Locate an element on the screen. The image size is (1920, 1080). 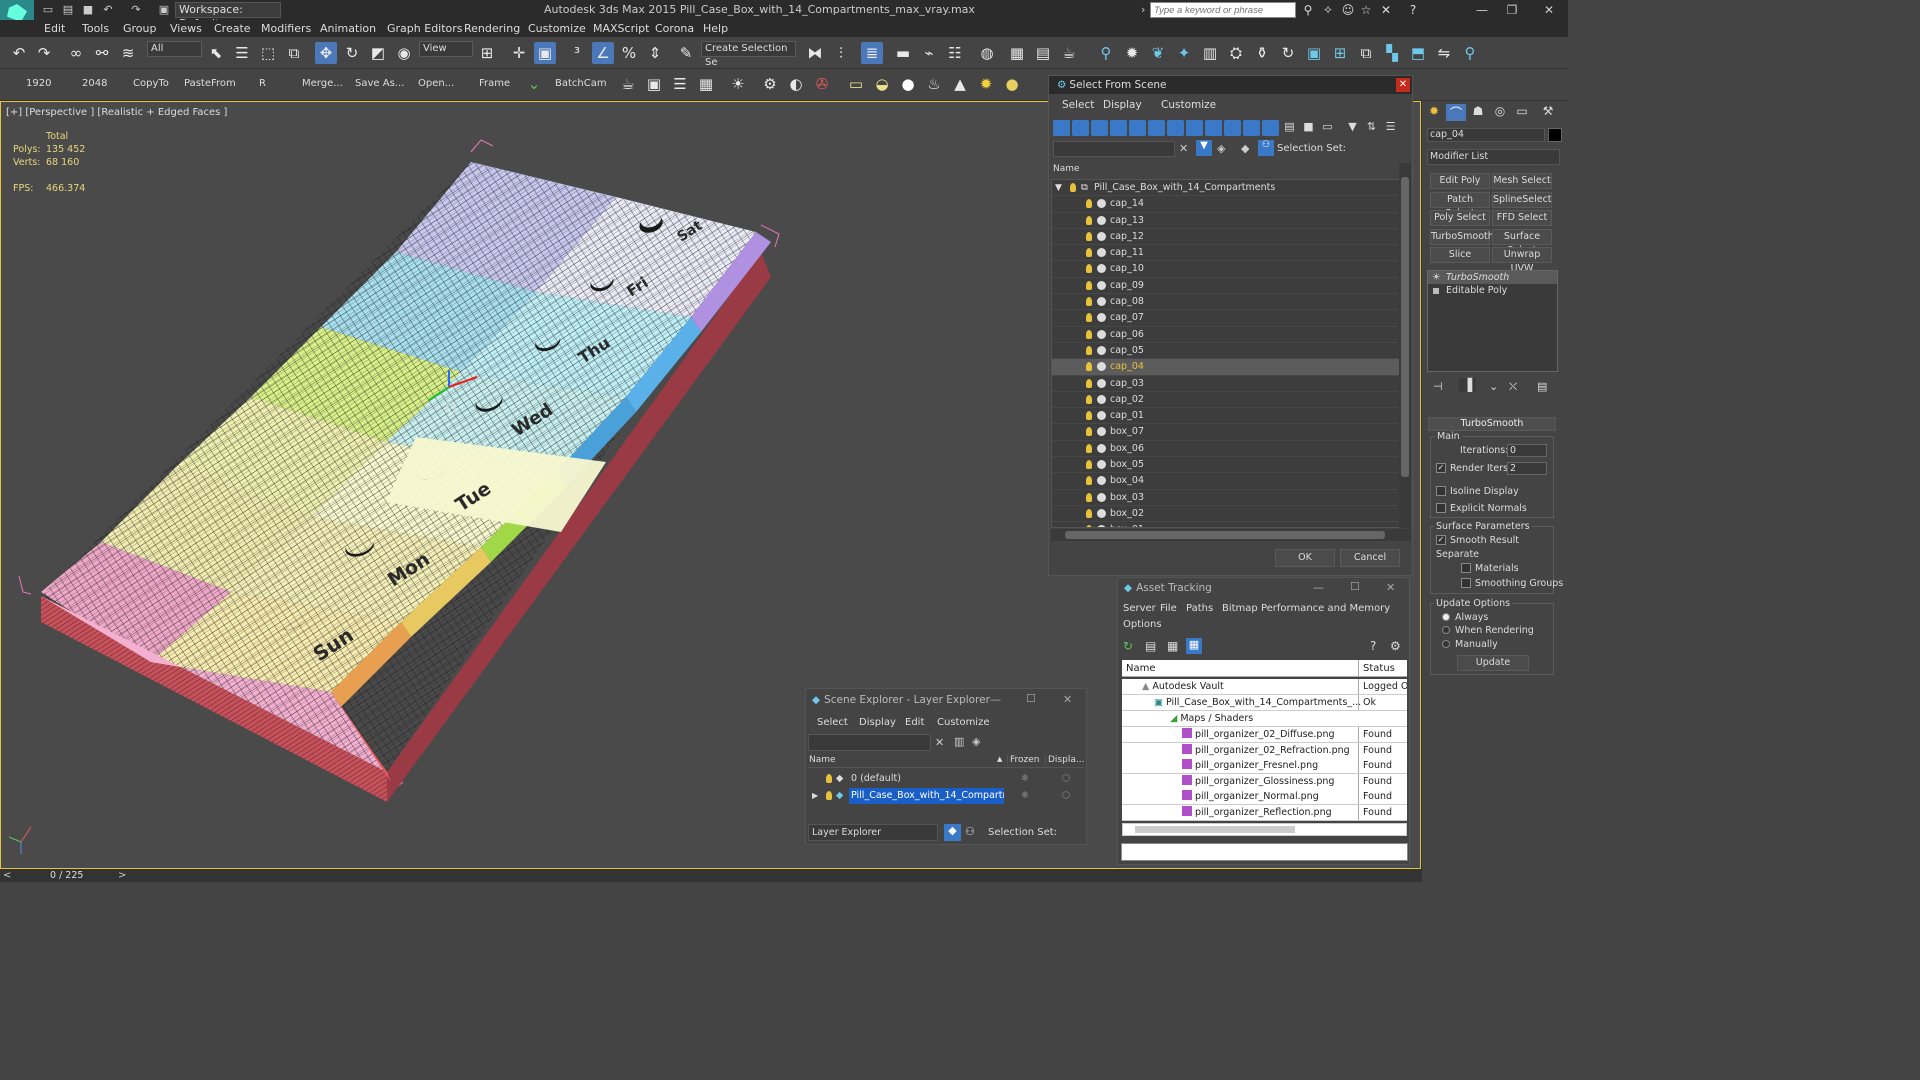
surface-select-button: Surface Select is located at coordinates (1522, 242).